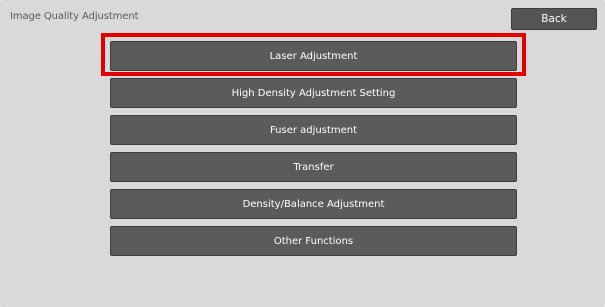  Describe the element at coordinates (313, 167) in the screenshot. I see `transfer-button: Transfer` at that location.